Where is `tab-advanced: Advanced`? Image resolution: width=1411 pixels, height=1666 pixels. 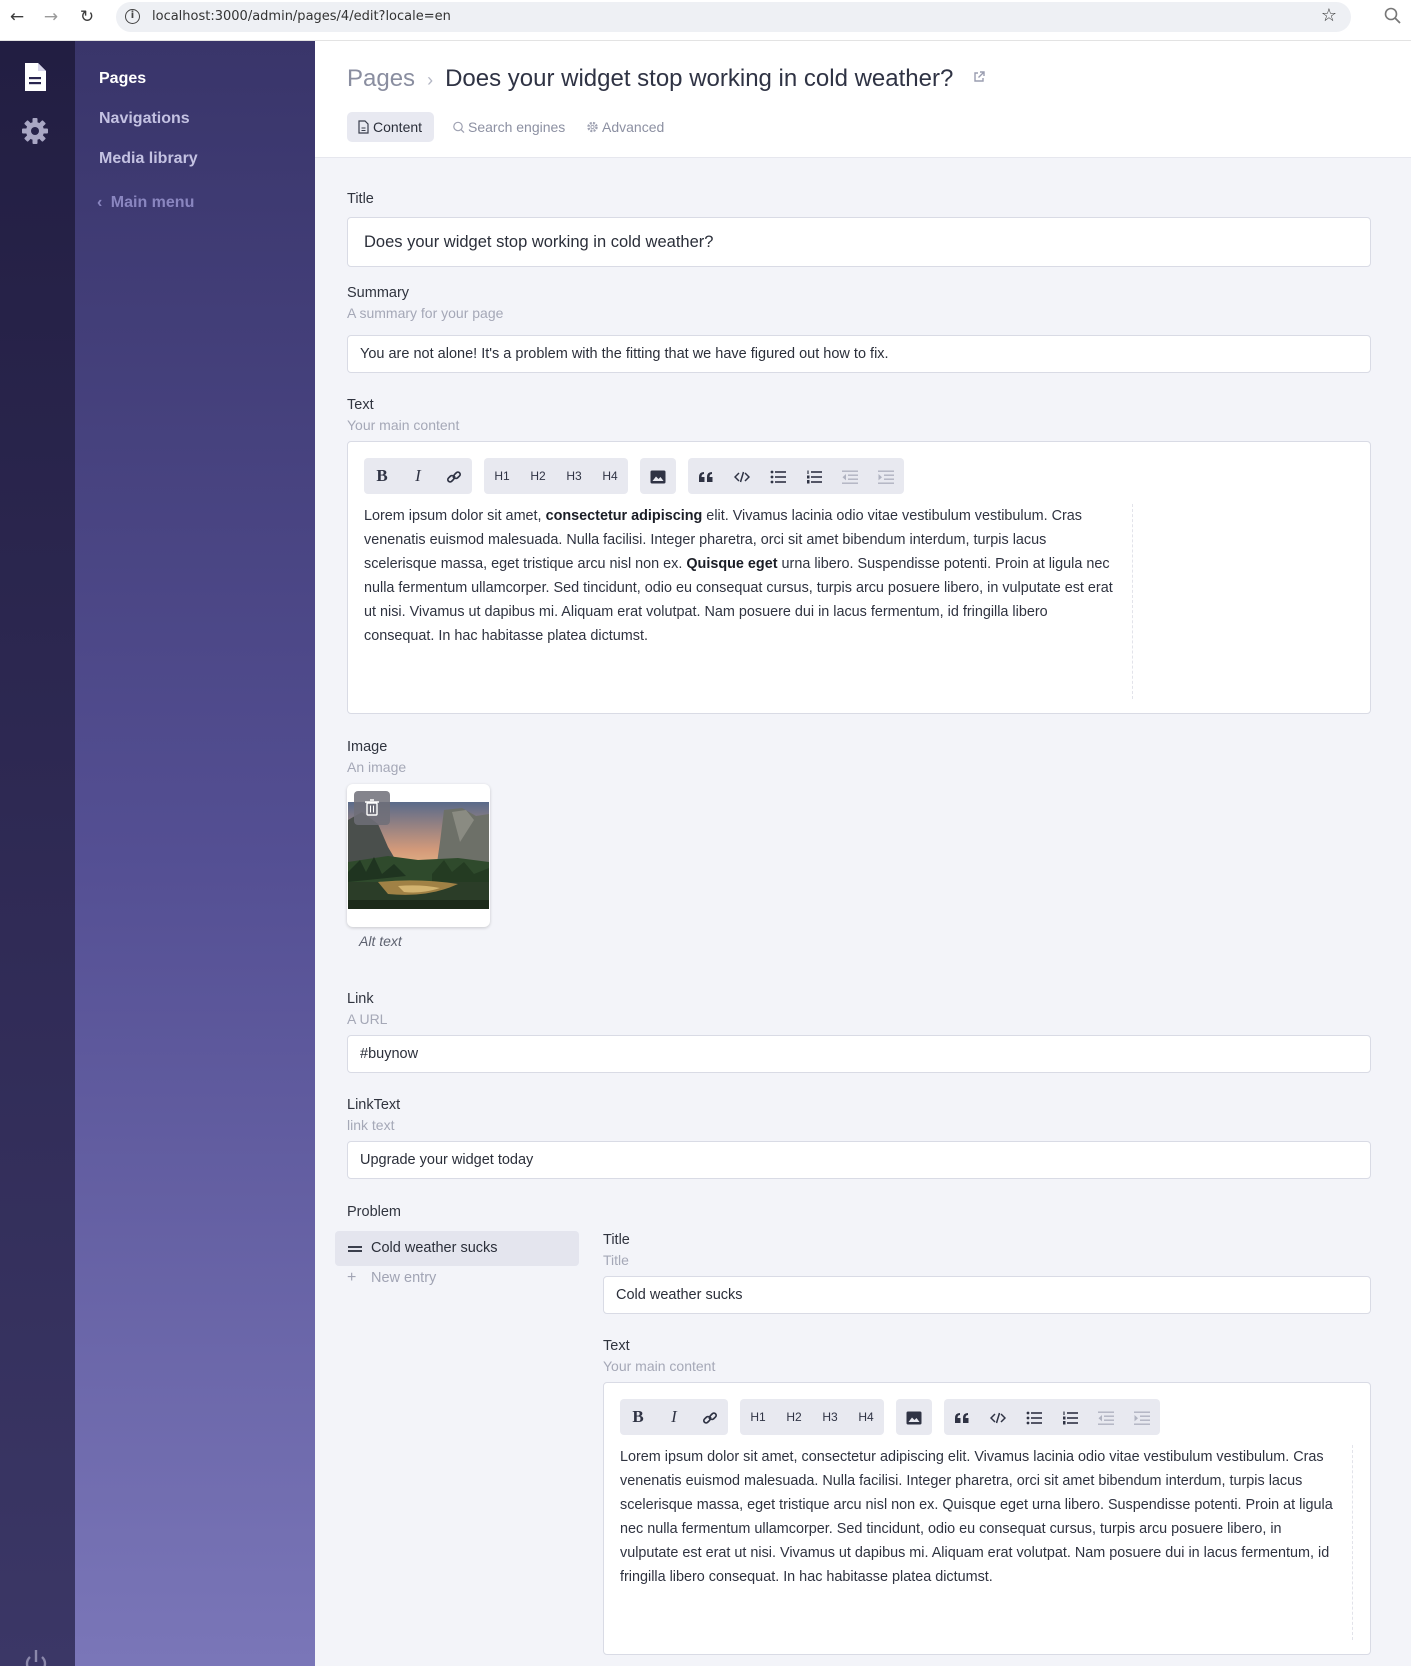 tab-advanced: Advanced is located at coordinates (620, 127).